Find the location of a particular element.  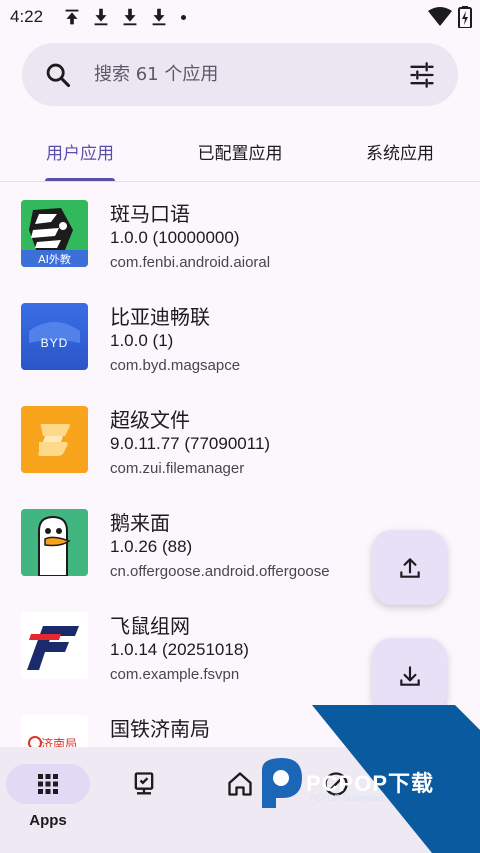

nav-item-home is located at coordinates (240, 800).